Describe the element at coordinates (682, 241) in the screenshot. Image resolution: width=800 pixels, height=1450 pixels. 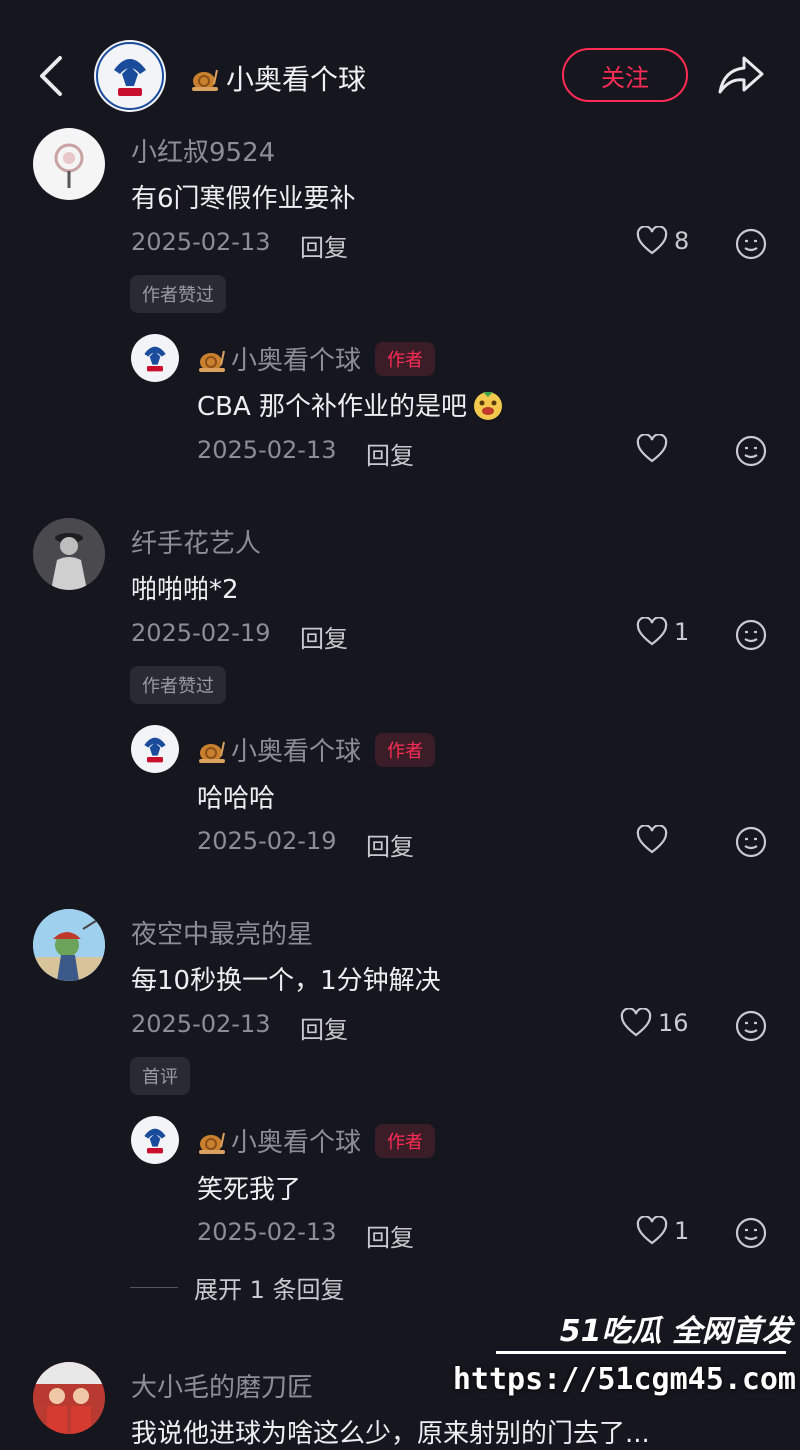
I see `like-count: 8` at that location.